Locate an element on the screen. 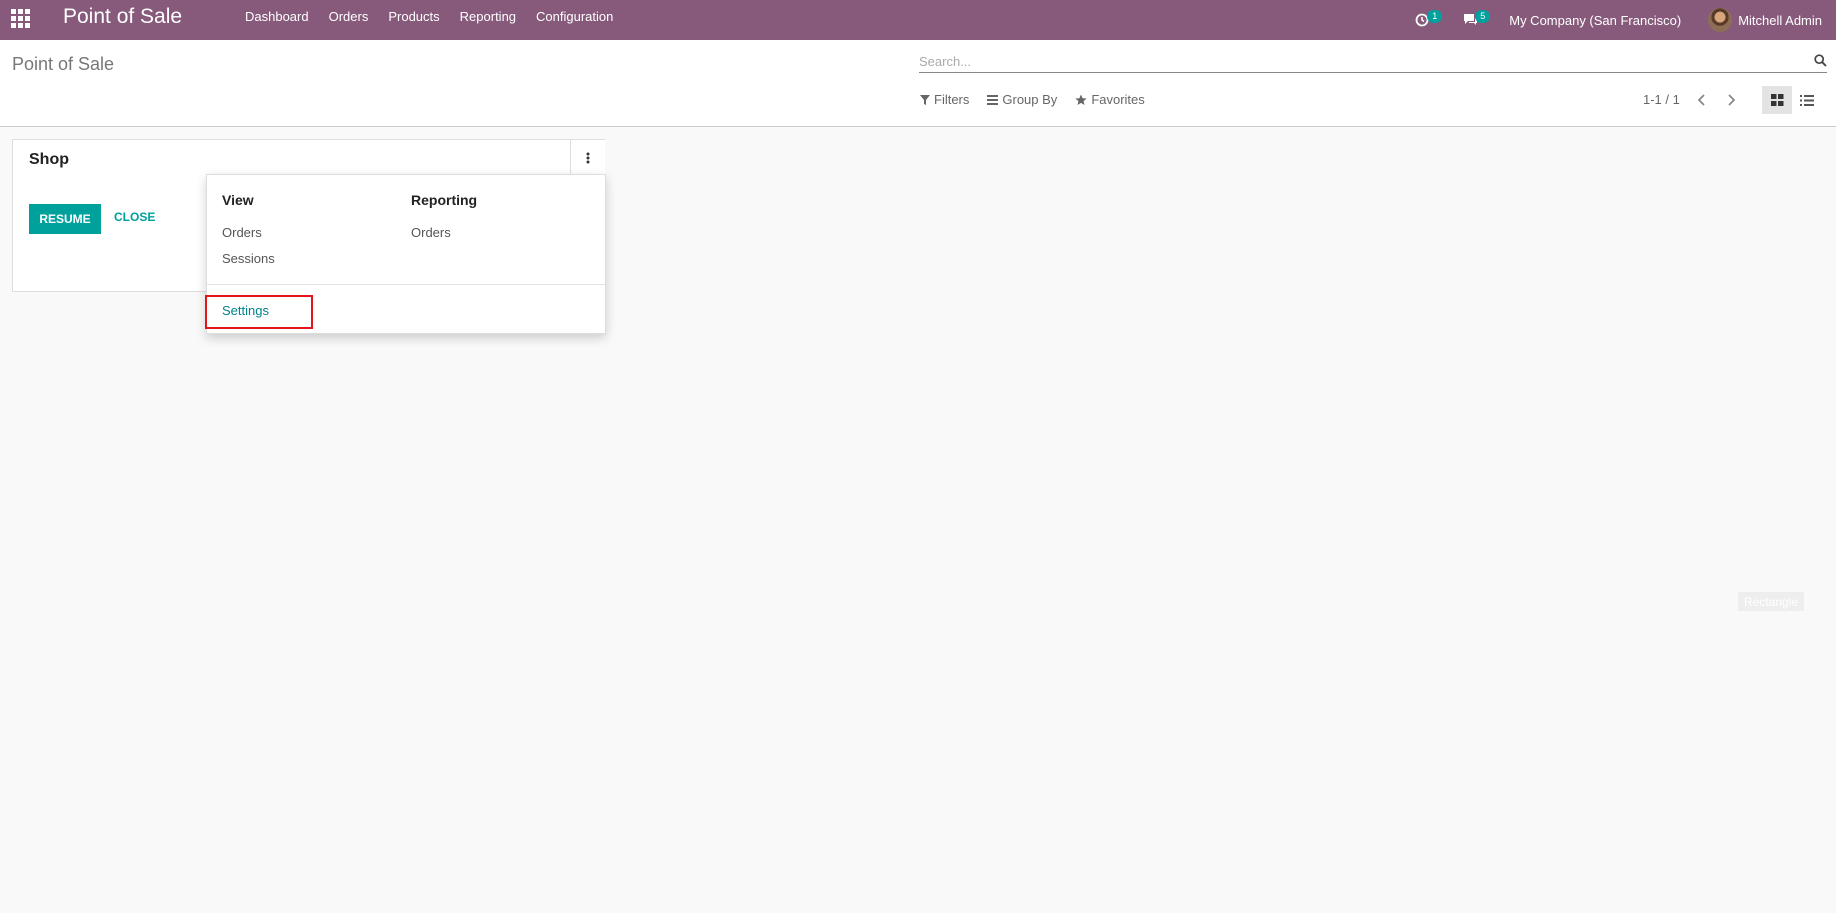  close-button: CLOSE is located at coordinates (134, 217).